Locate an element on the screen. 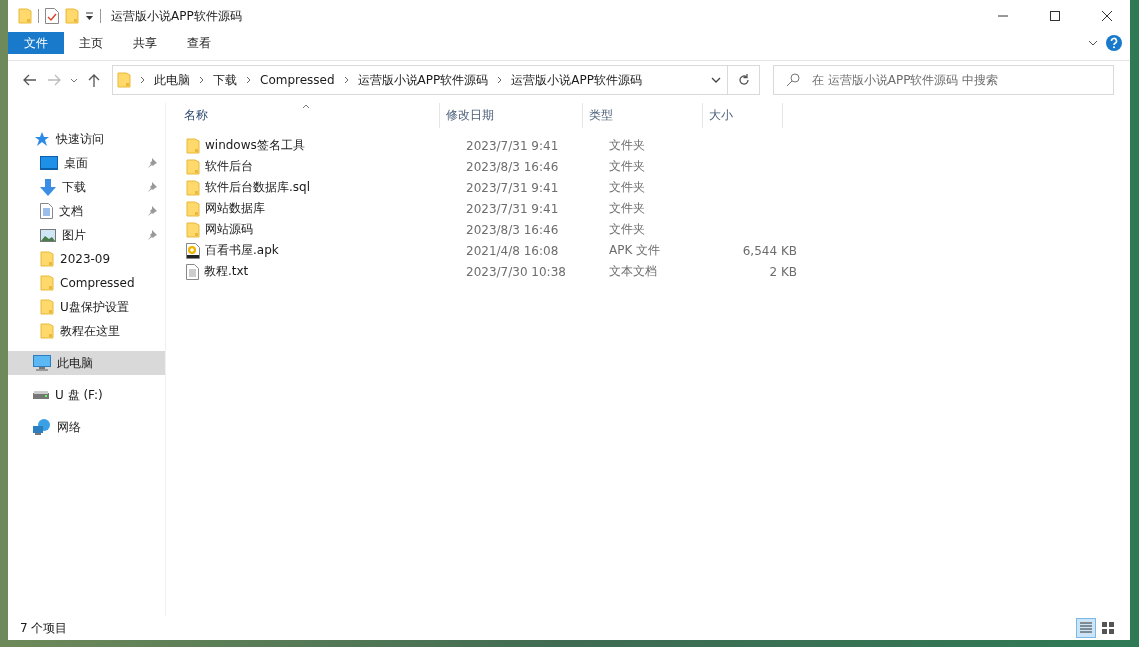 The width and height of the screenshot is (1139, 647). list-lines-icon is located at coordinates (1086, 628).